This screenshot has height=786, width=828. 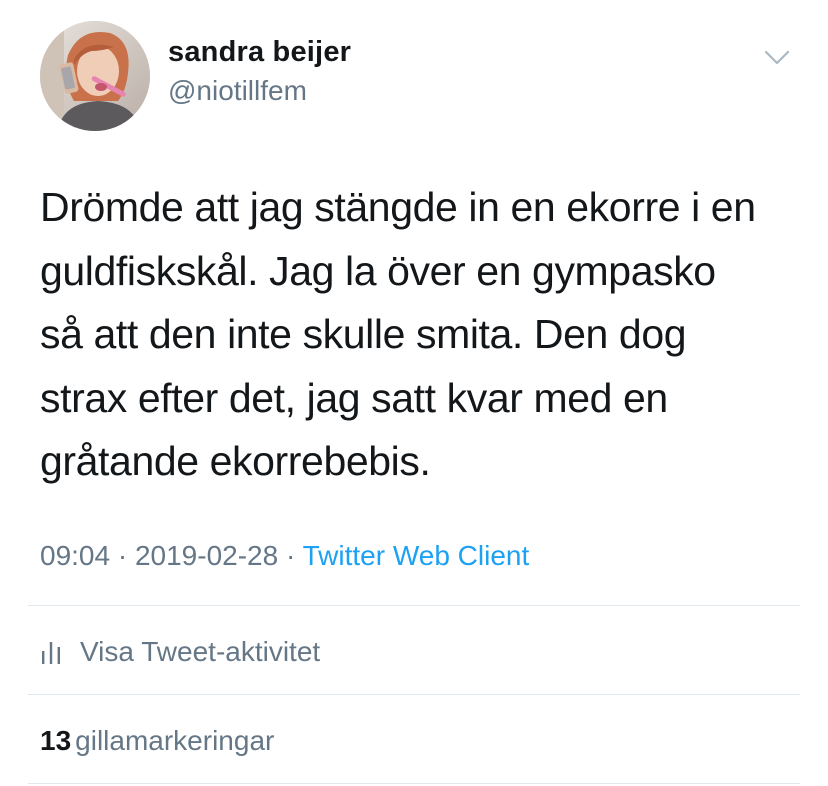 What do you see at coordinates (175, 740) in the screenshot?
I see `likes-label: gillamarkeringar` at bounding box center [175, 740].